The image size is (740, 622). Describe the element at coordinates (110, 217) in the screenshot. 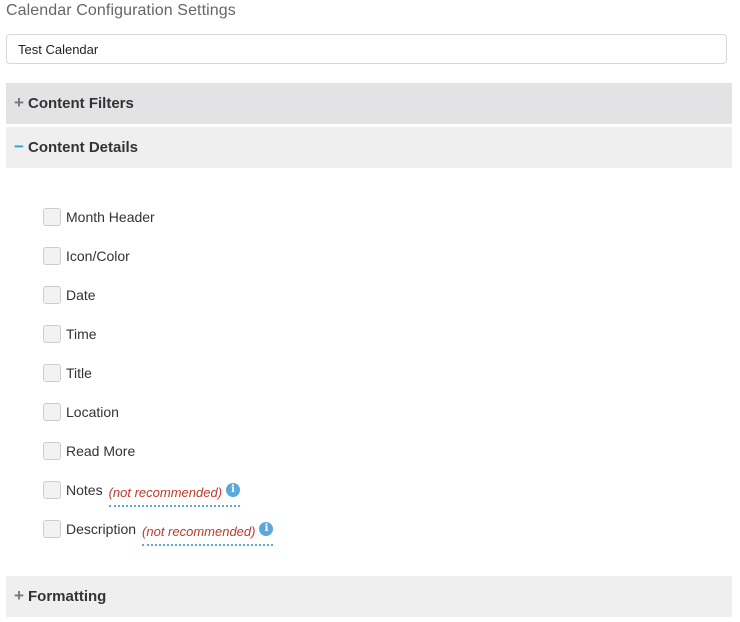

I see `option-label: Month Header` at that location.